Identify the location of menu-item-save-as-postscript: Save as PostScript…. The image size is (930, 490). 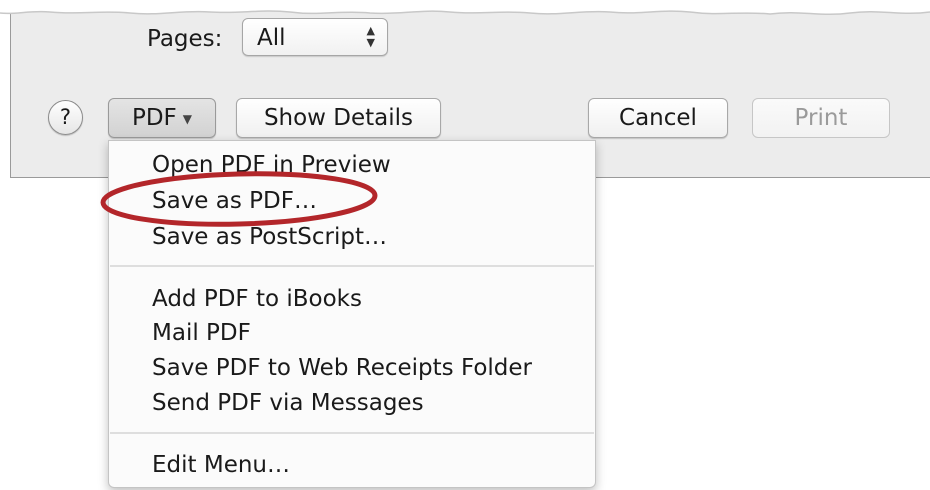
(269, 237).